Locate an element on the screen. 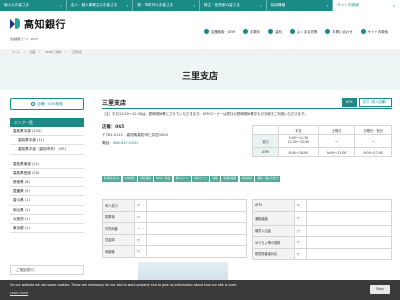  tab-investors: 株主・投資家の皆さま › is located at coordinates (233, 5).